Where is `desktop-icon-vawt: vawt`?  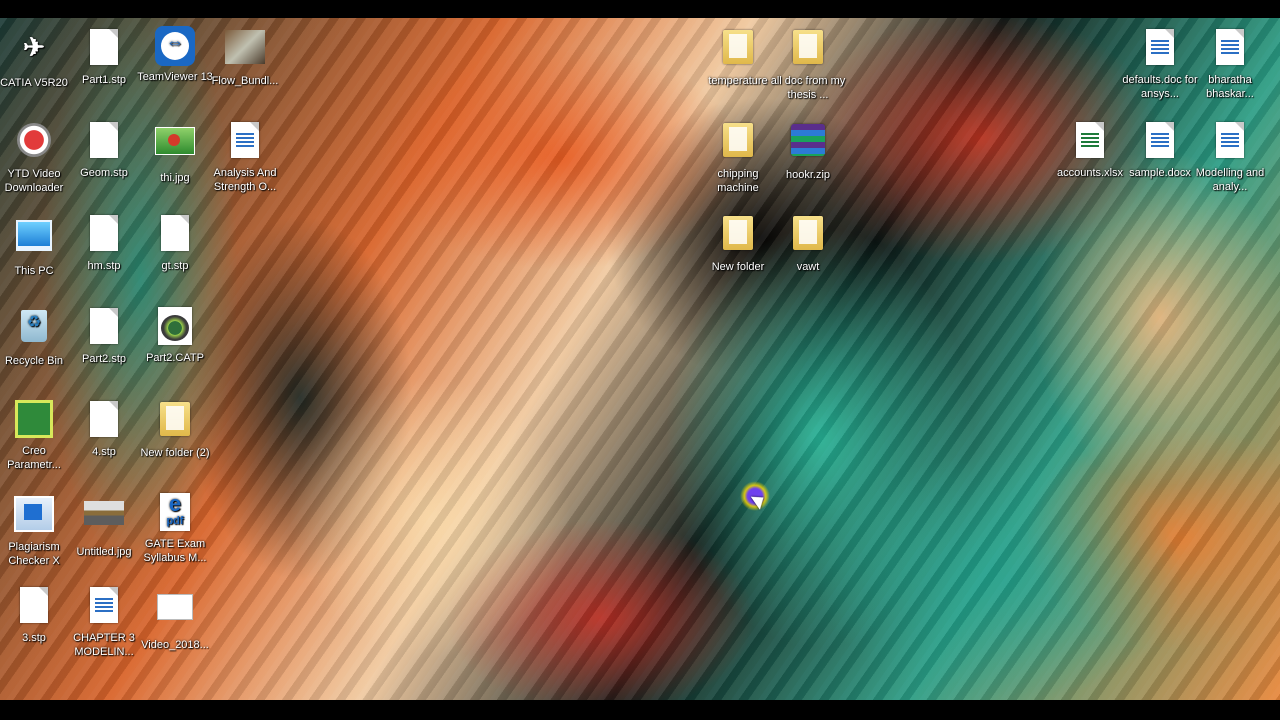
desktop-icon-vawt: vawt is located at coordinates (808, 243).